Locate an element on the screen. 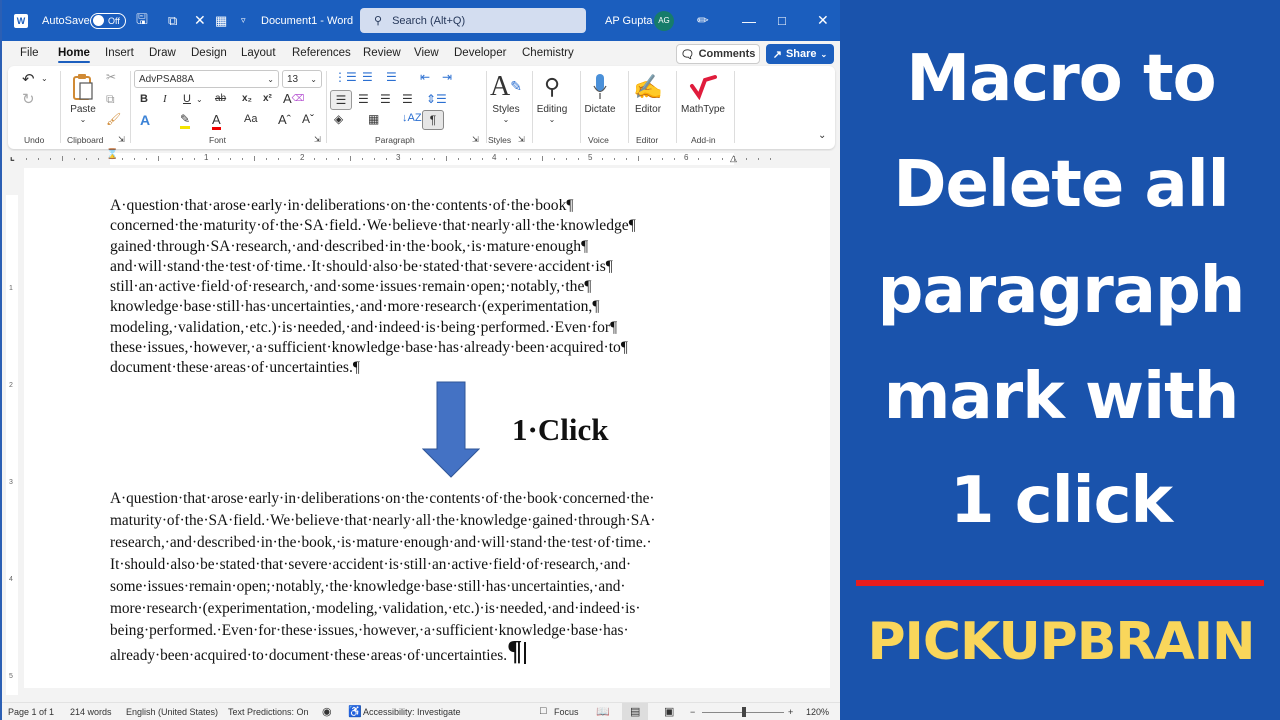  page-count: Page 1 of 1 is located at coordinates (31, 712).